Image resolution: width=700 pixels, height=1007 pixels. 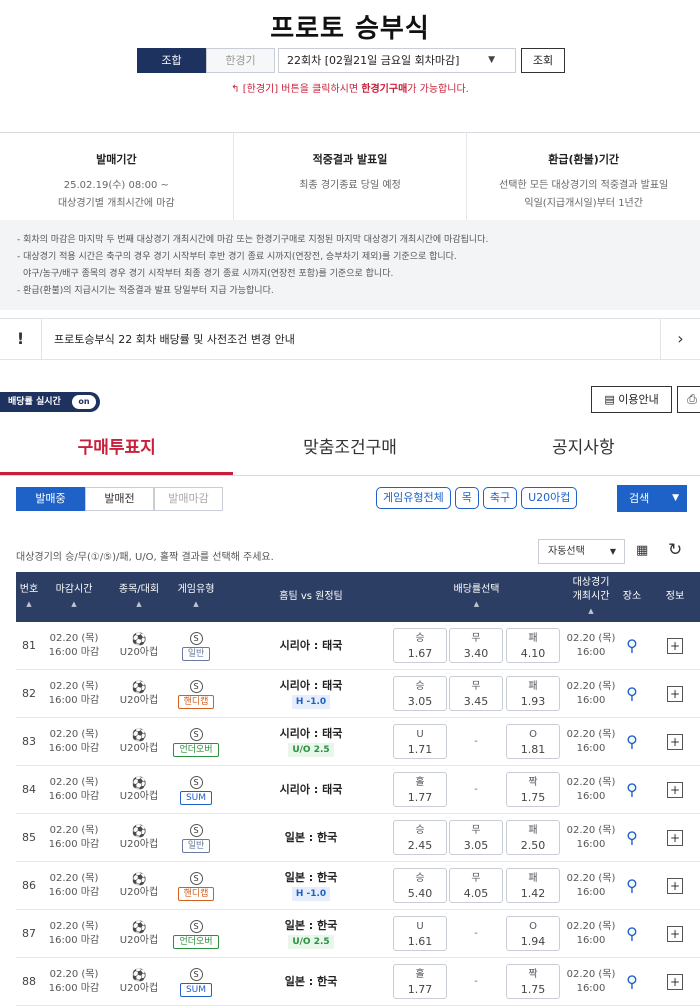 I want to click on odds-value: 3.05, so click(x=476, y=845).